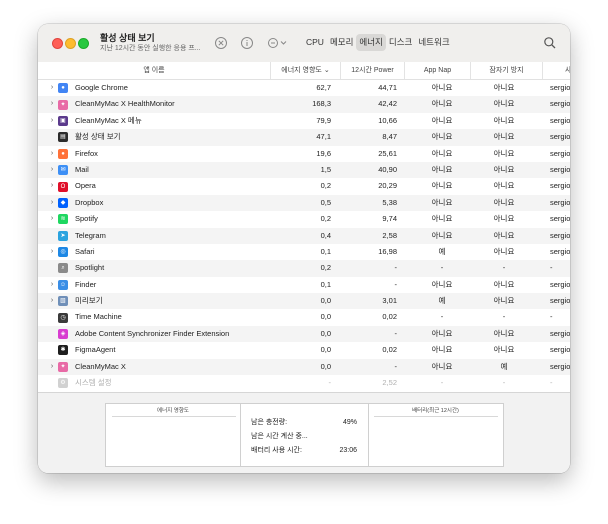 The width and height of the screenshot is (608, 524). Describe the element at coordinates (98, 137) in the screenshot. I see `process-name: 활성 상태 보기` at that location.